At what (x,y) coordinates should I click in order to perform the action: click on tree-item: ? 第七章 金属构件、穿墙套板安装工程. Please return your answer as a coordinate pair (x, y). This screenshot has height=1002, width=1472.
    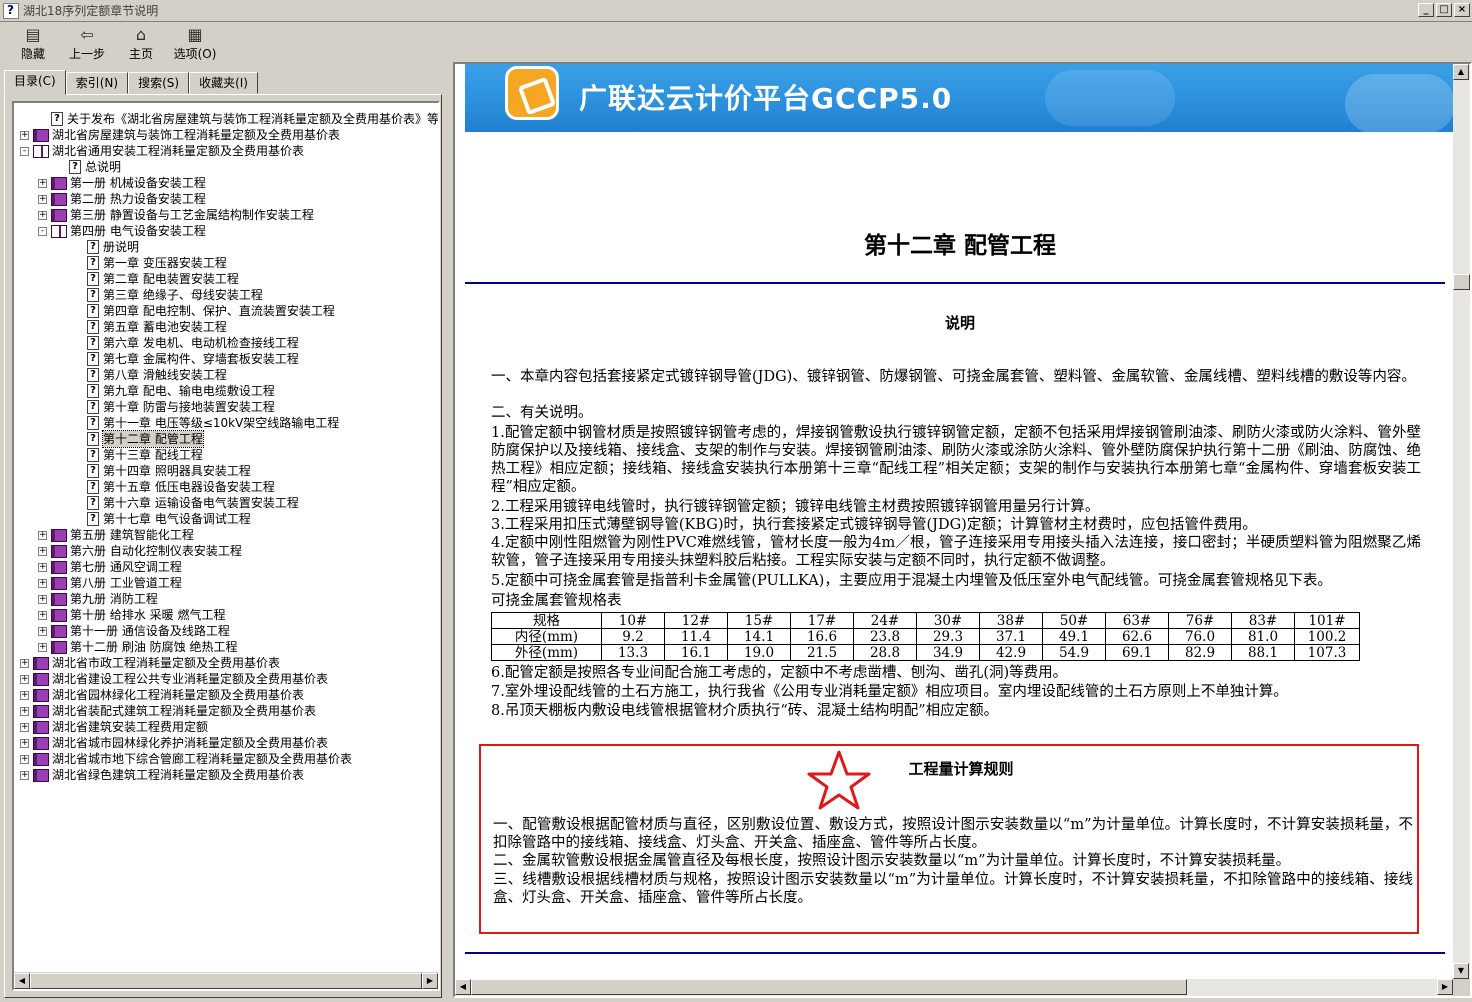
    Looking at the image, I should click on (226, 359).